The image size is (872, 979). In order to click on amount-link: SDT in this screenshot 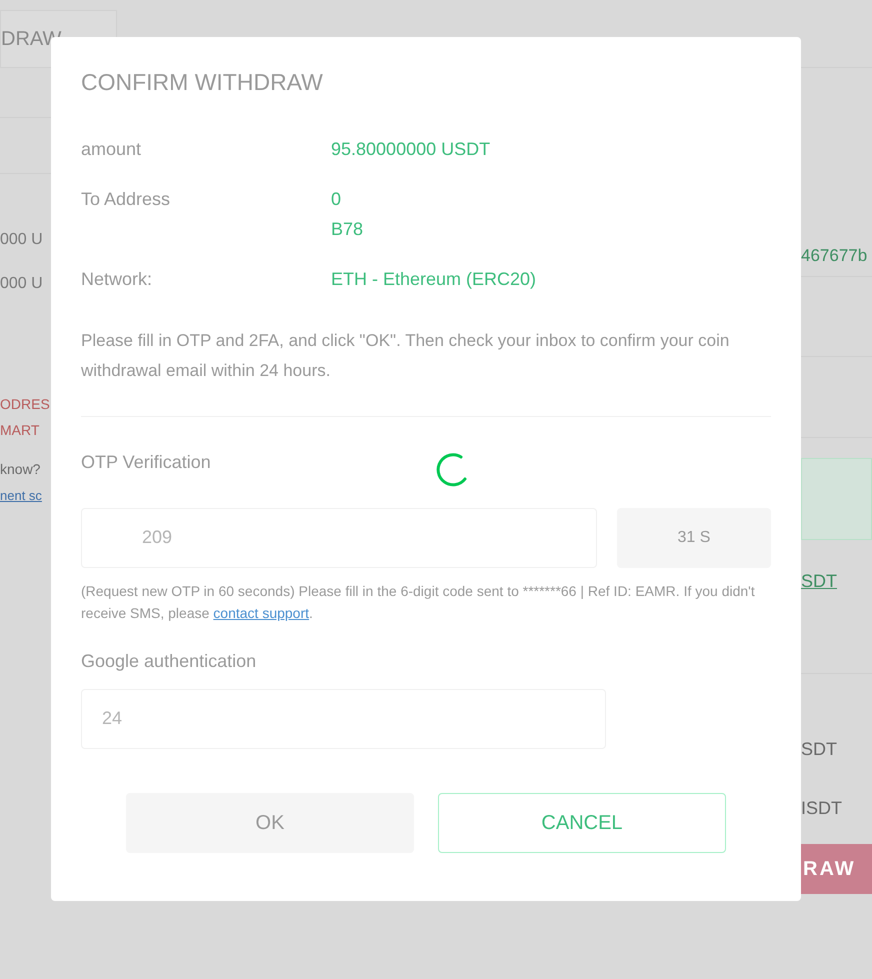, I will do `click(819, 581)`.